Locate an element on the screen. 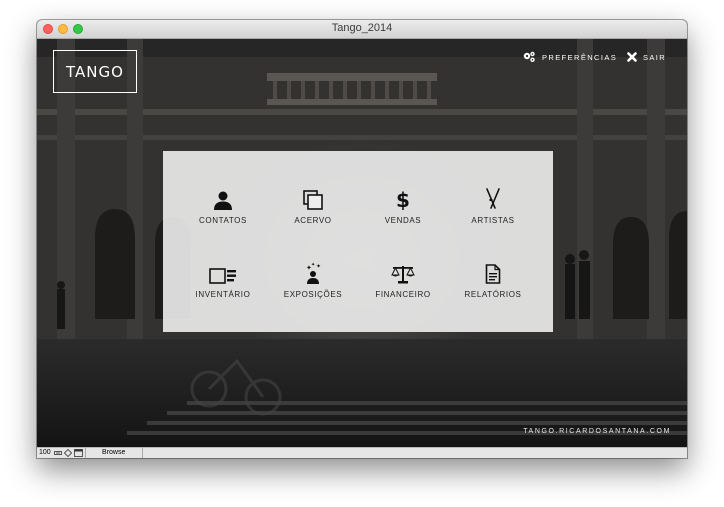  window-title: Tango_2014 is located at coordinates (362, 28).